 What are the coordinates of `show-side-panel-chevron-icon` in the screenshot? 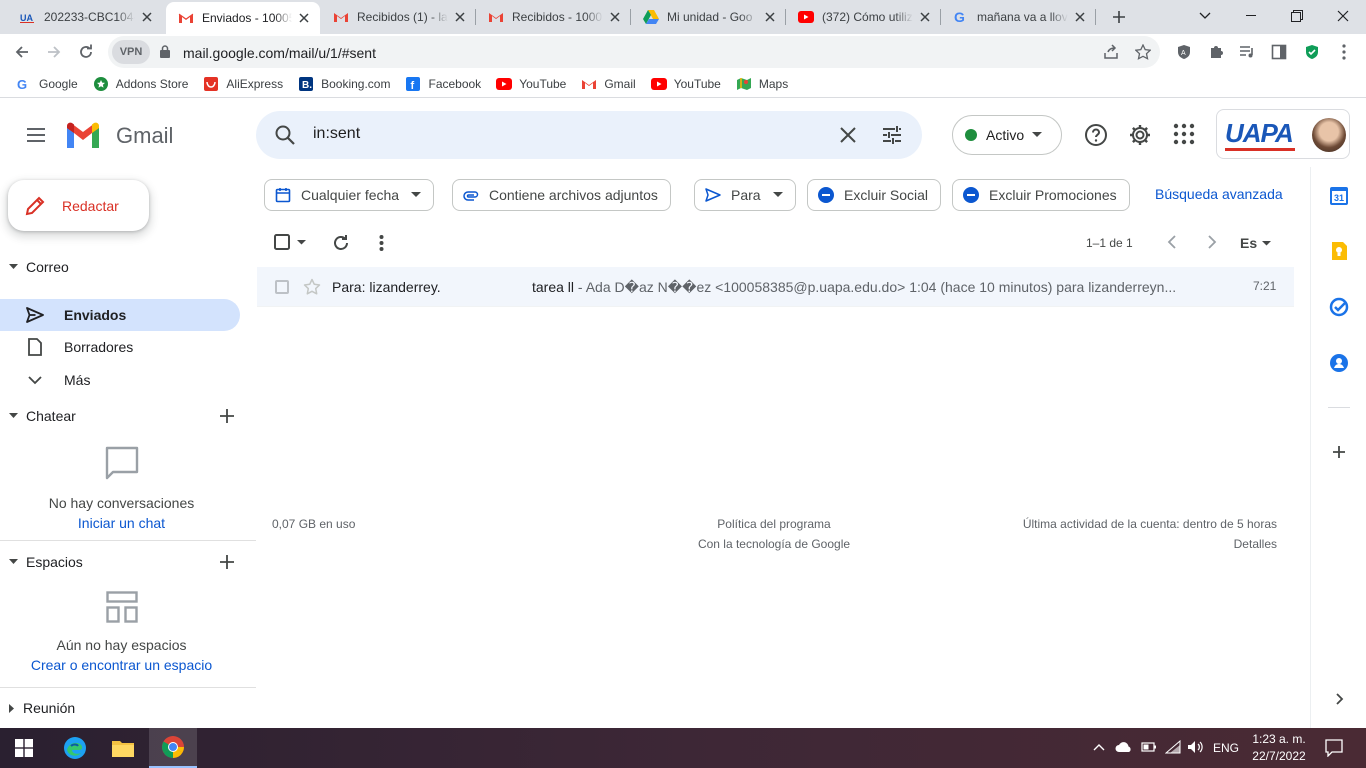 It's located at (1339, 699).